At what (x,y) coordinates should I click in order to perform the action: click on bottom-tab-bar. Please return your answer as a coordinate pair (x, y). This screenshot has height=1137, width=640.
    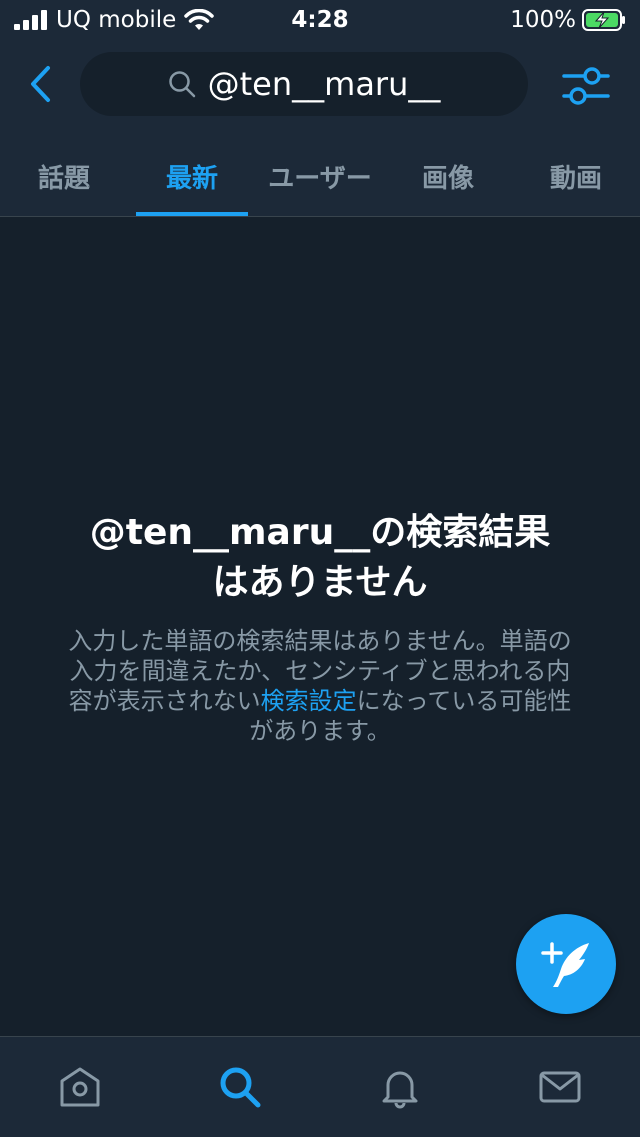
    Looking at the image, I should click on (320, 1086).